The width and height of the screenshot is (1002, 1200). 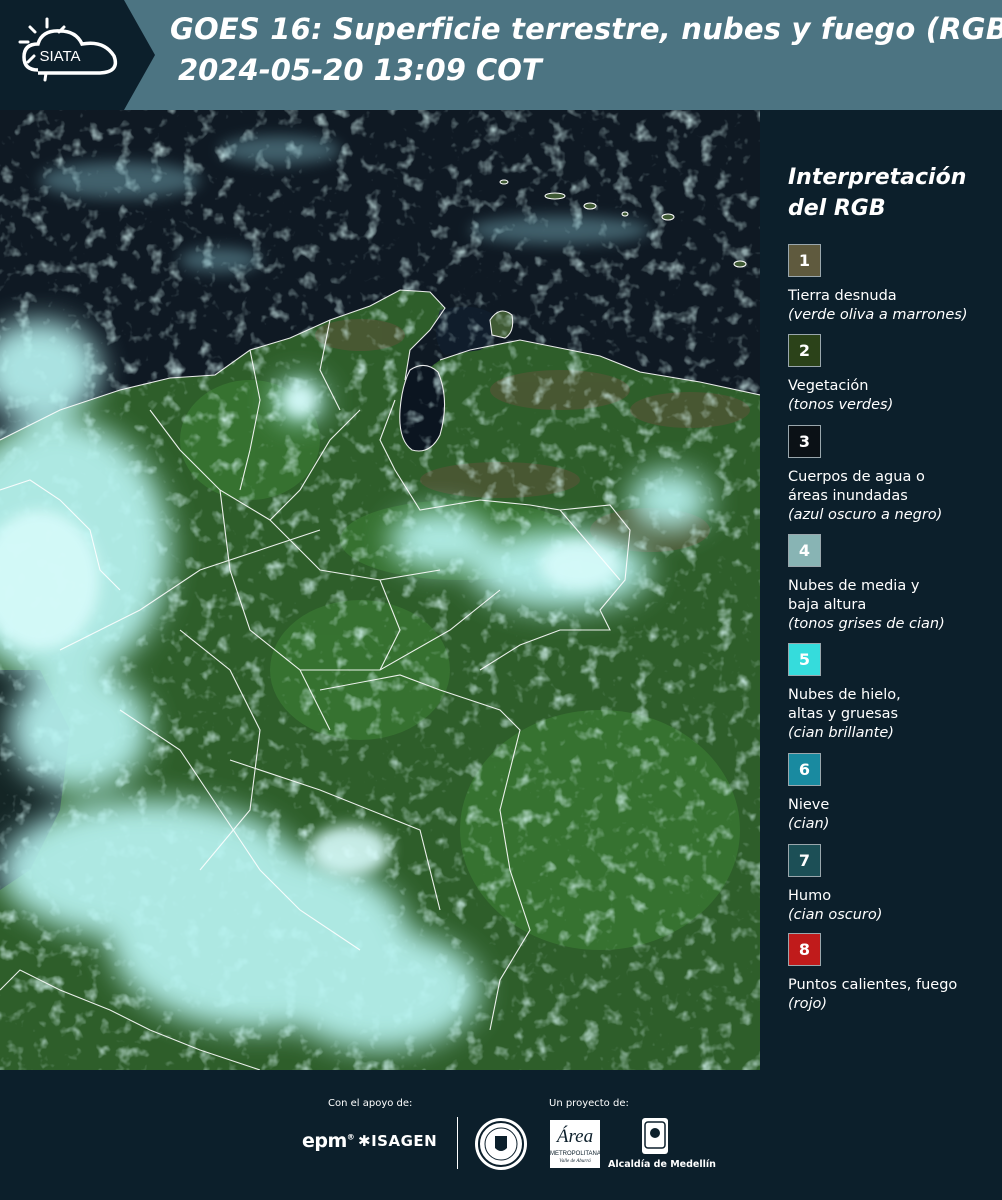 What do you see at coordinates (365, 1141) in the screenshot?
I see `isagen-star-icon: ✱` at bounding box center [365, 1141].